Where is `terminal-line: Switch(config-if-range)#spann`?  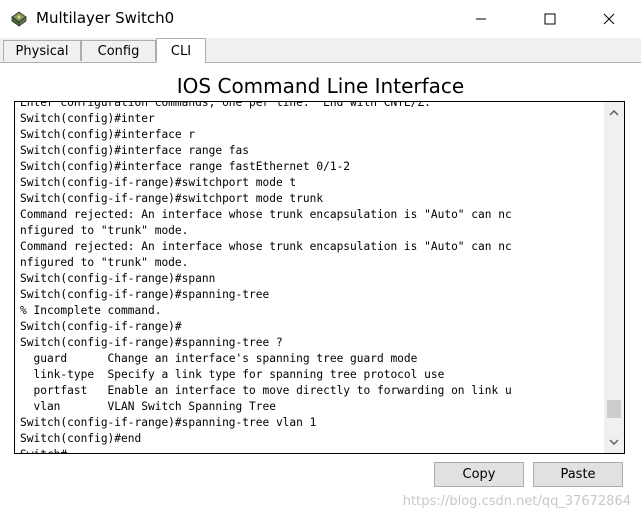
terminal-line: Switch(config-if-range)#spann is located at coordinates (118, 278).